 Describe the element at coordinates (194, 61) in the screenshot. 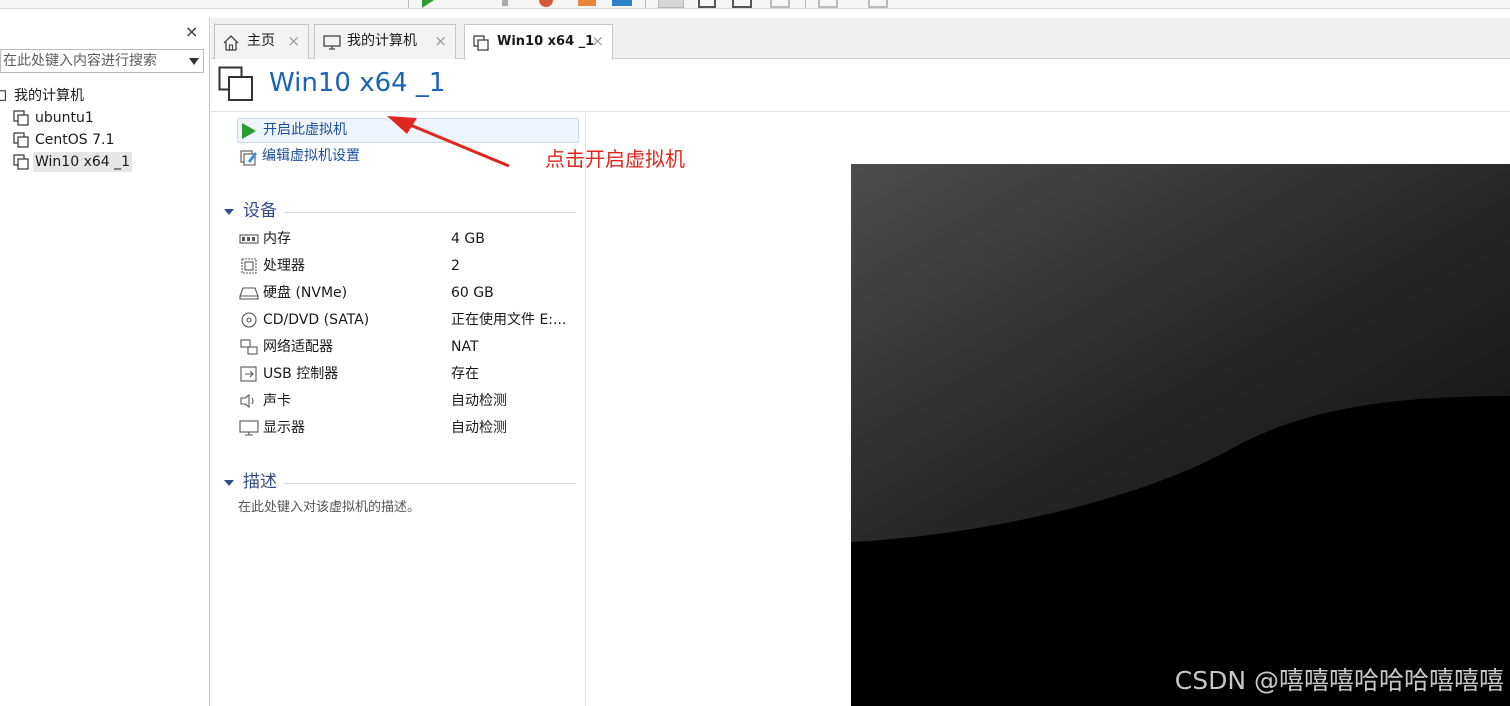

I see `search-dropdown-icon` at that location.